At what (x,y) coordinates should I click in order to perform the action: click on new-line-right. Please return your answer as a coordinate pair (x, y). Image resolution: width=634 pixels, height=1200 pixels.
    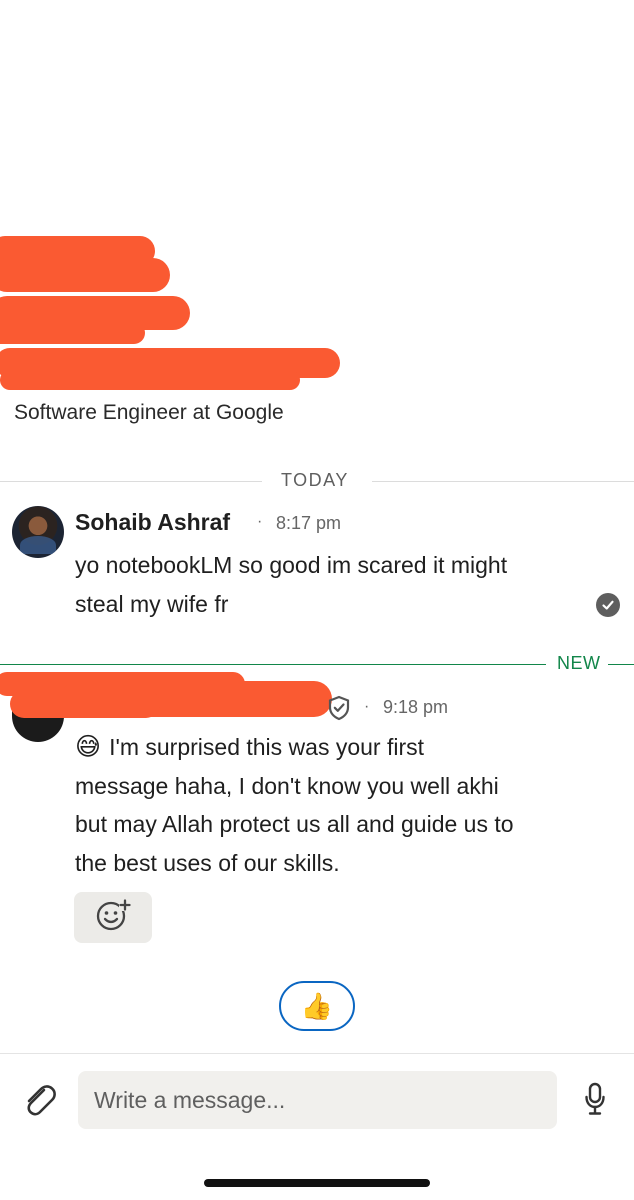
    Looking at the image, I should click on (621, 664).